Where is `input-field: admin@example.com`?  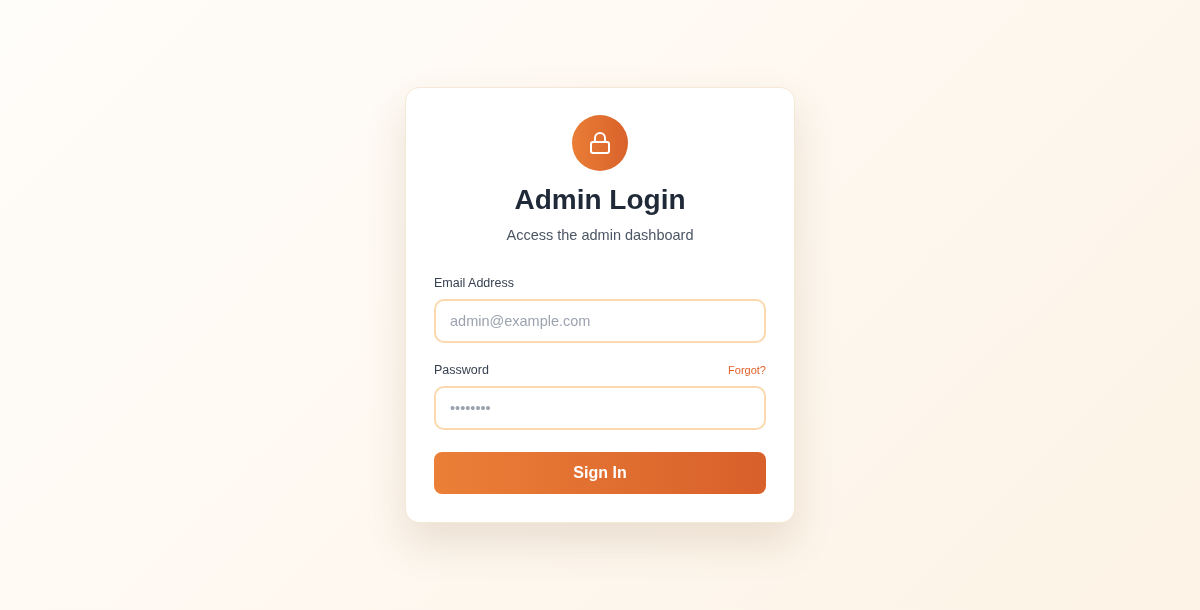 input-field: admin@example.com is located at coordinates (600, 321).